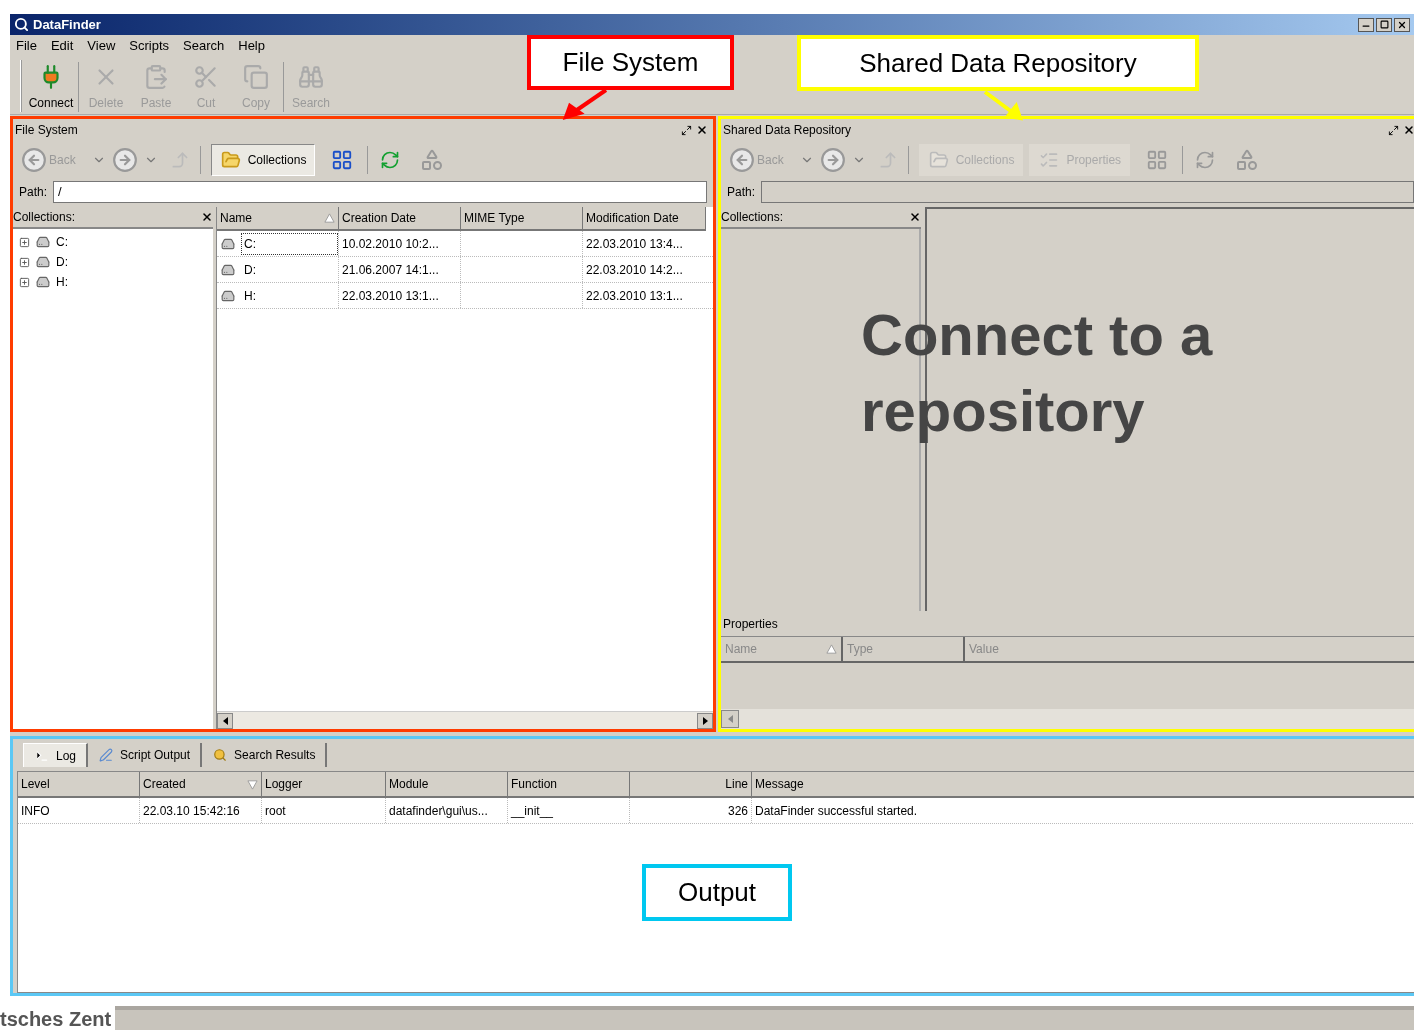 This screenshot has height=1031, width=1414. Describe the element at coordinates (289, 243) in the screenshot. I see `table-cell: C:` at that location.